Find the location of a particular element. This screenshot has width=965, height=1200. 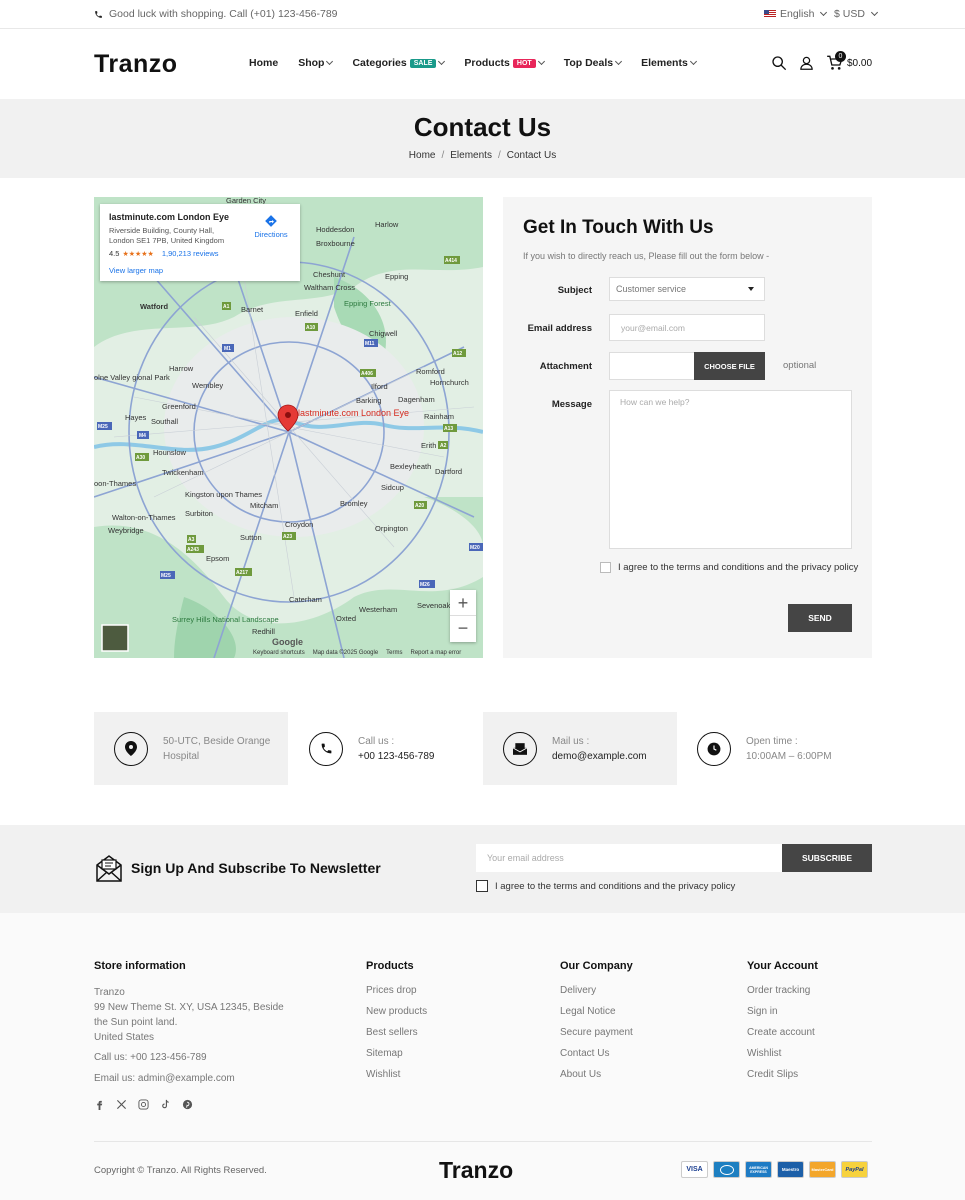

breadcrumb-elements: Elements is located at coordinates (471, 155).